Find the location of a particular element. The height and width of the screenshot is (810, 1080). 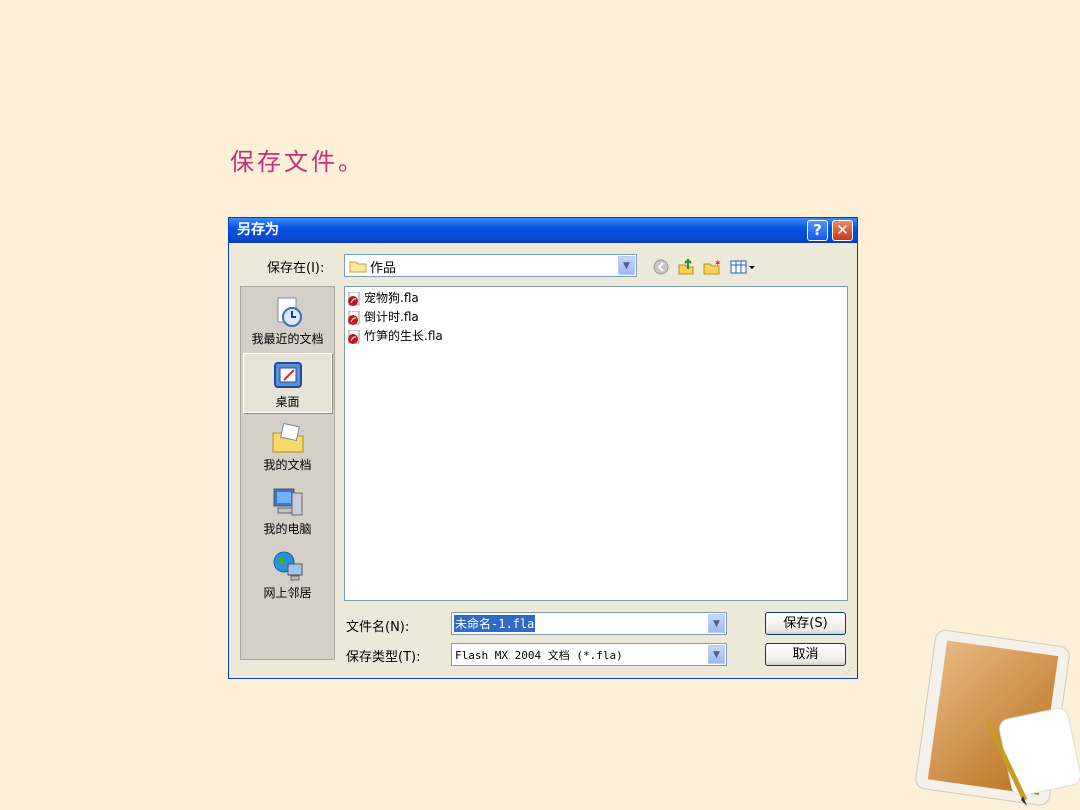

place-my-computer: 我的电脑 is located at coordinates (287, 511).